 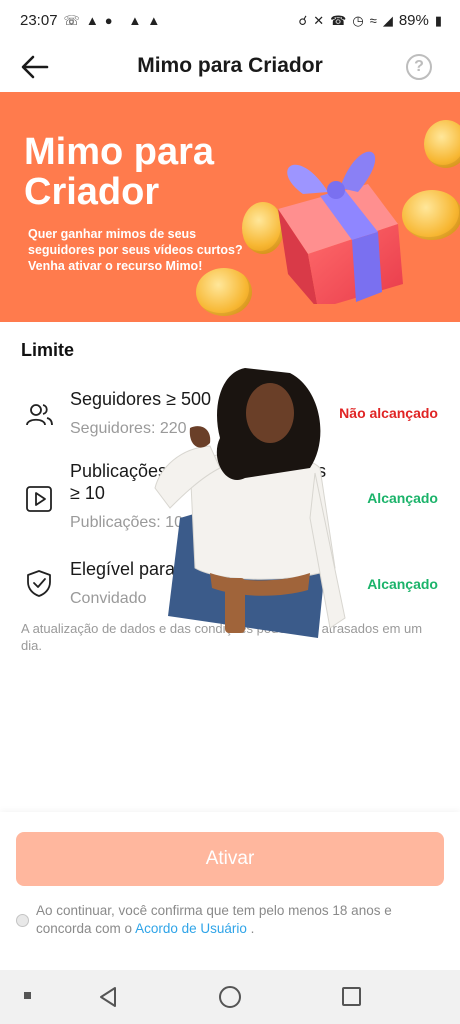 I want to click on recents-square-icon, so click(x=351, y=996).